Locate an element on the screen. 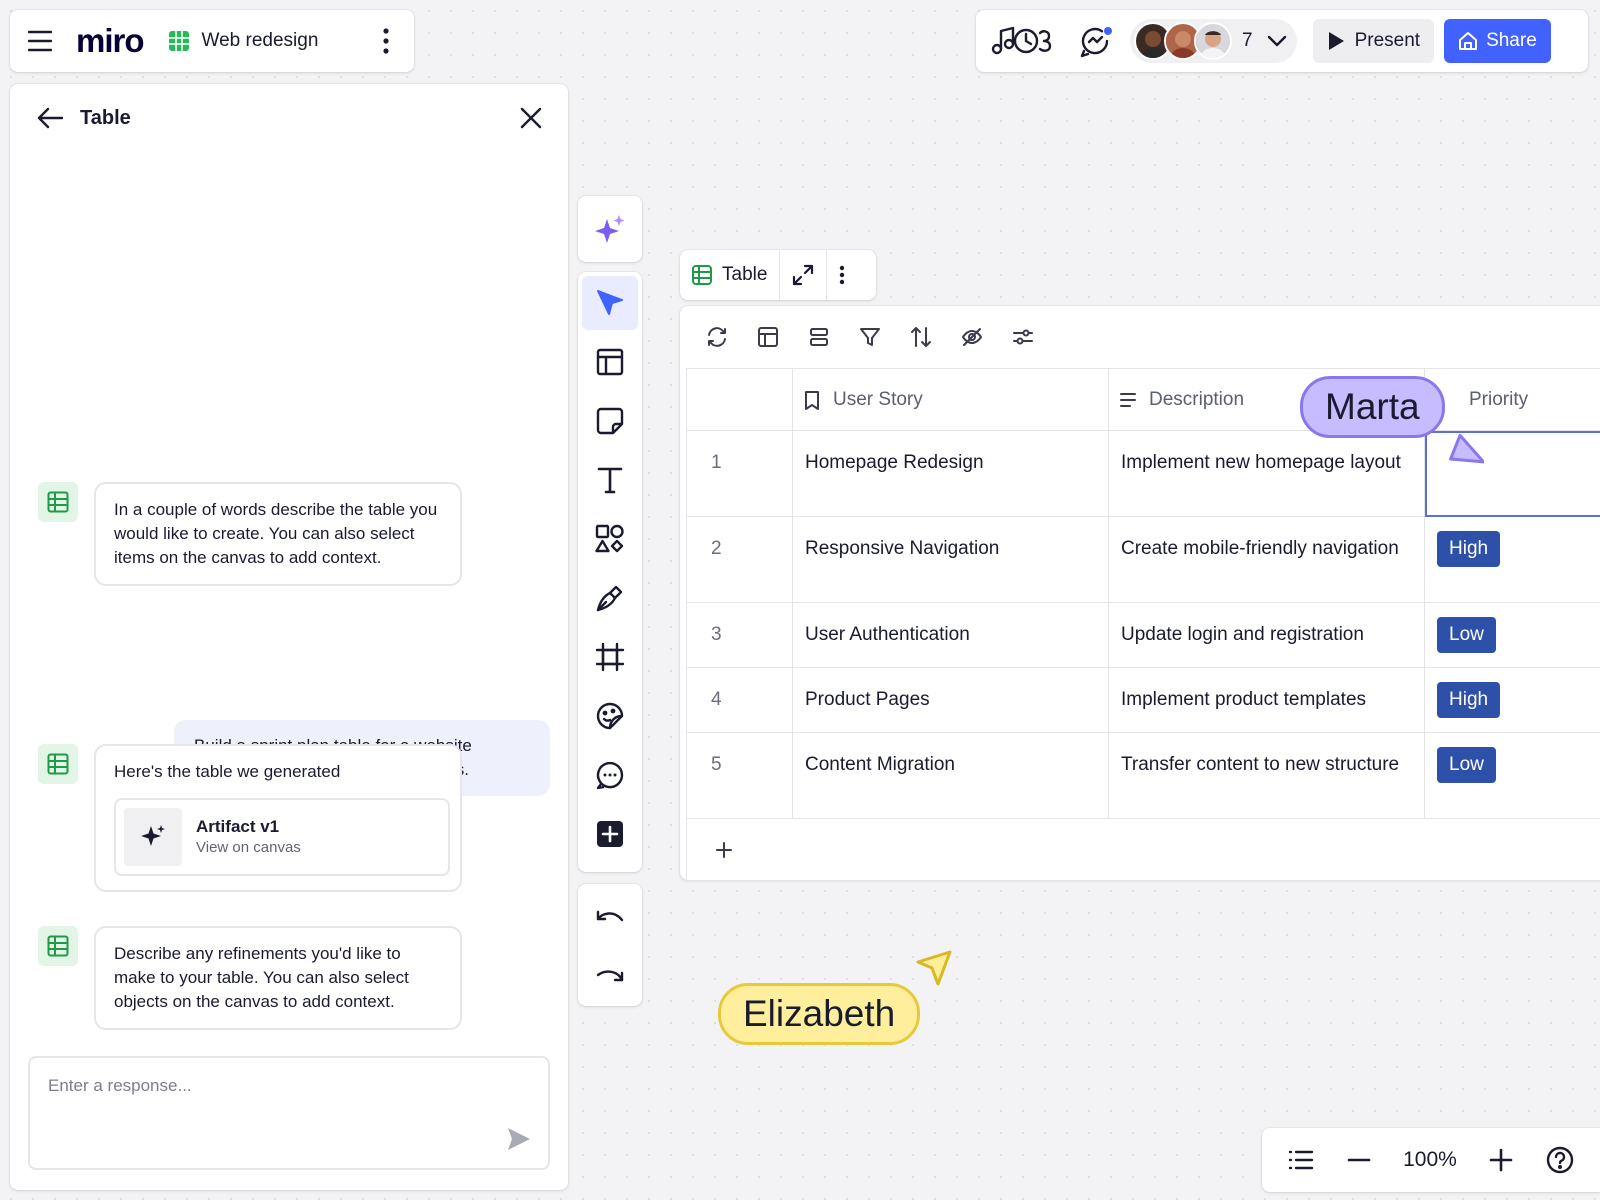 This screenshot has height=1200, width=1600. history-toolbar is located at coordinates (610, 945).